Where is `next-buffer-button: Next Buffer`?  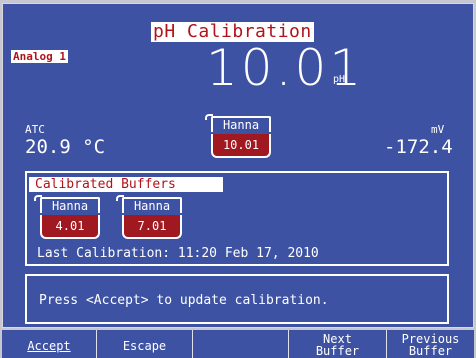
next-buffer-button: Next Buffer is located at coordinates (337, 344).